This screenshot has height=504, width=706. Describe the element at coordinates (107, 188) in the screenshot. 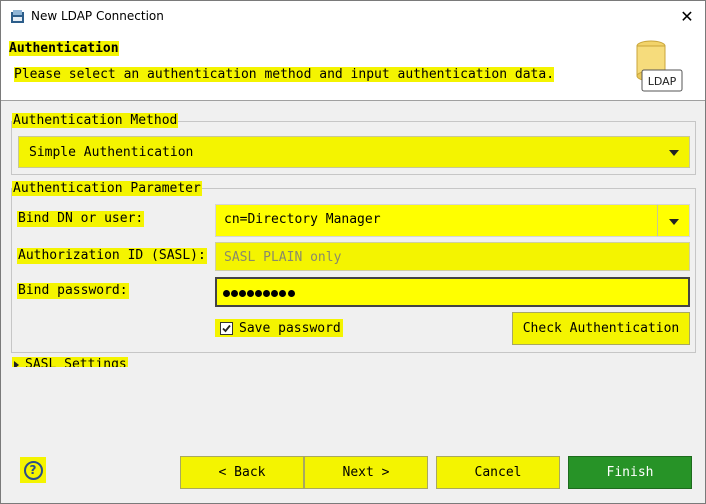

I see `auth-param-legend: Authentication Parameter` at that location.